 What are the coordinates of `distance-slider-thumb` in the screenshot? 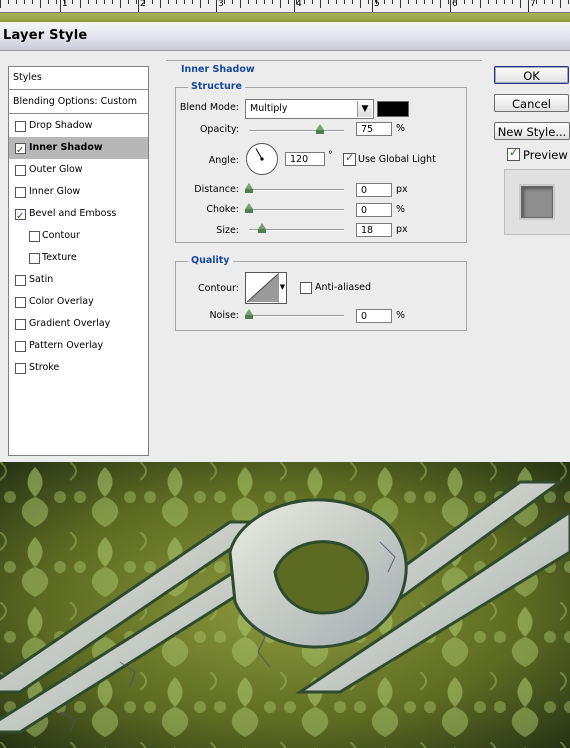 It's located at (249, 188).